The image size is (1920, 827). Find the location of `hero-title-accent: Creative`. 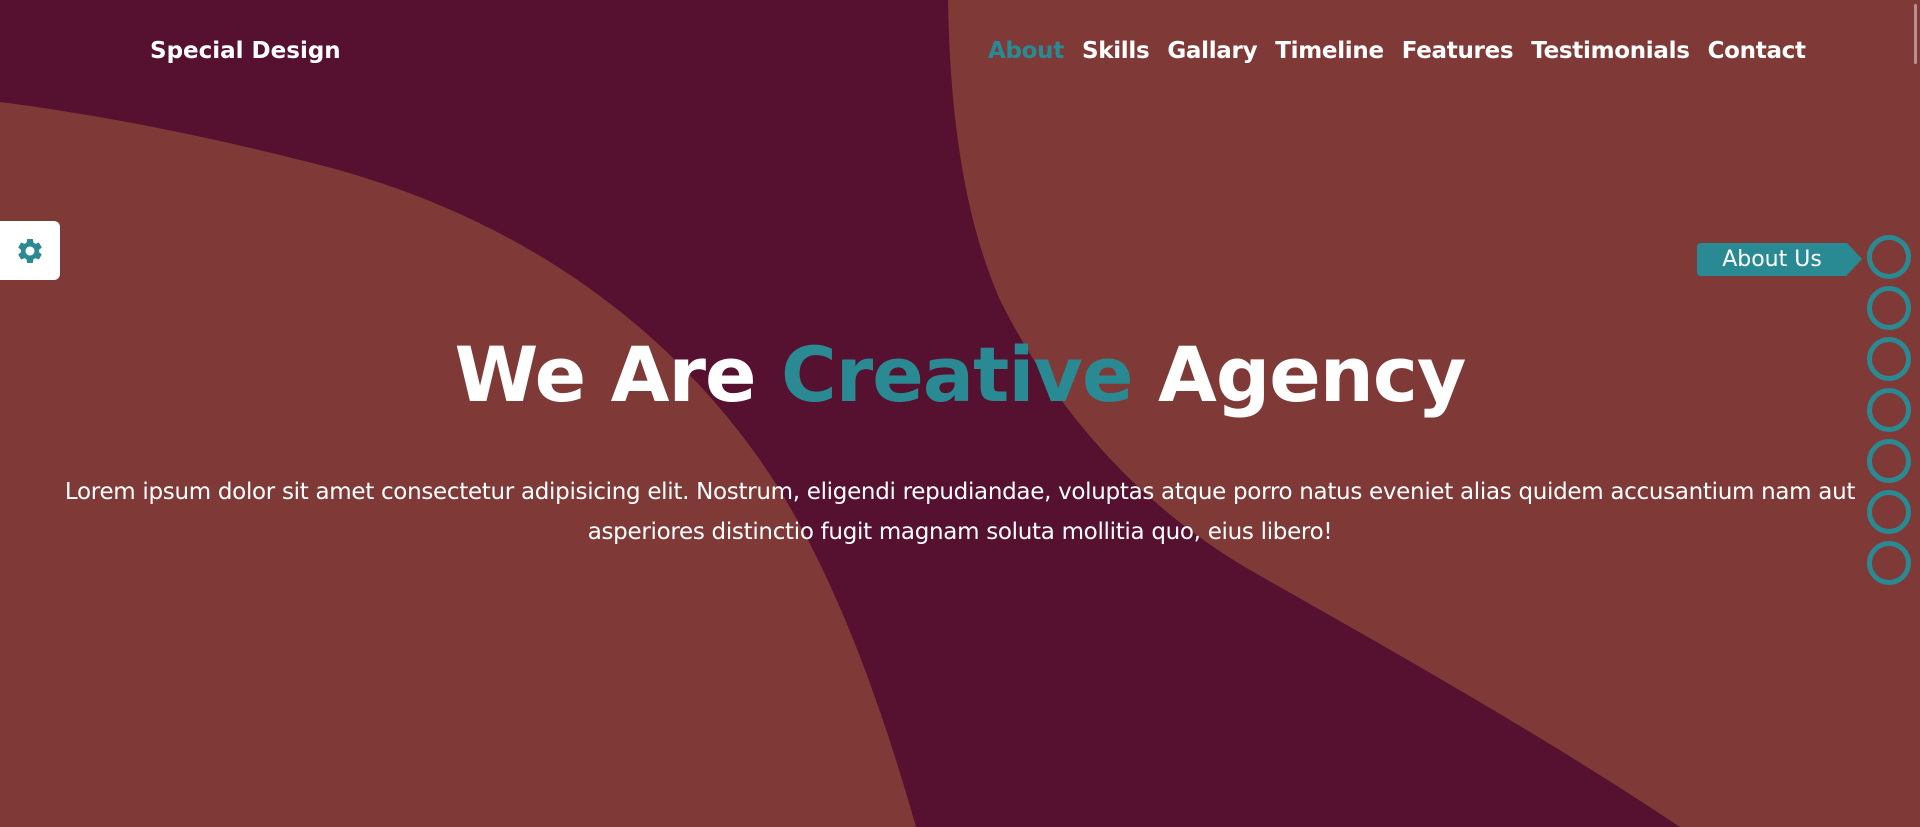

hero-title-accent: Creative is located at coordinates (957, 374).